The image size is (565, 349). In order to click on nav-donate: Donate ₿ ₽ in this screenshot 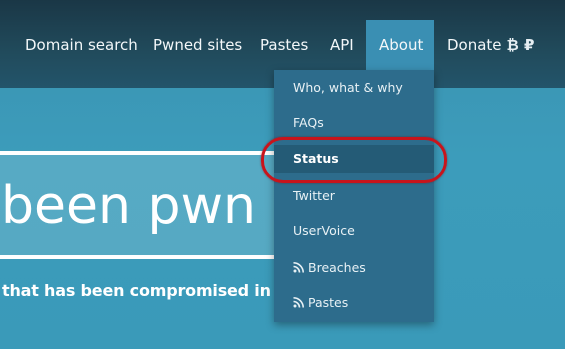, I will do `click(490, 45)`.